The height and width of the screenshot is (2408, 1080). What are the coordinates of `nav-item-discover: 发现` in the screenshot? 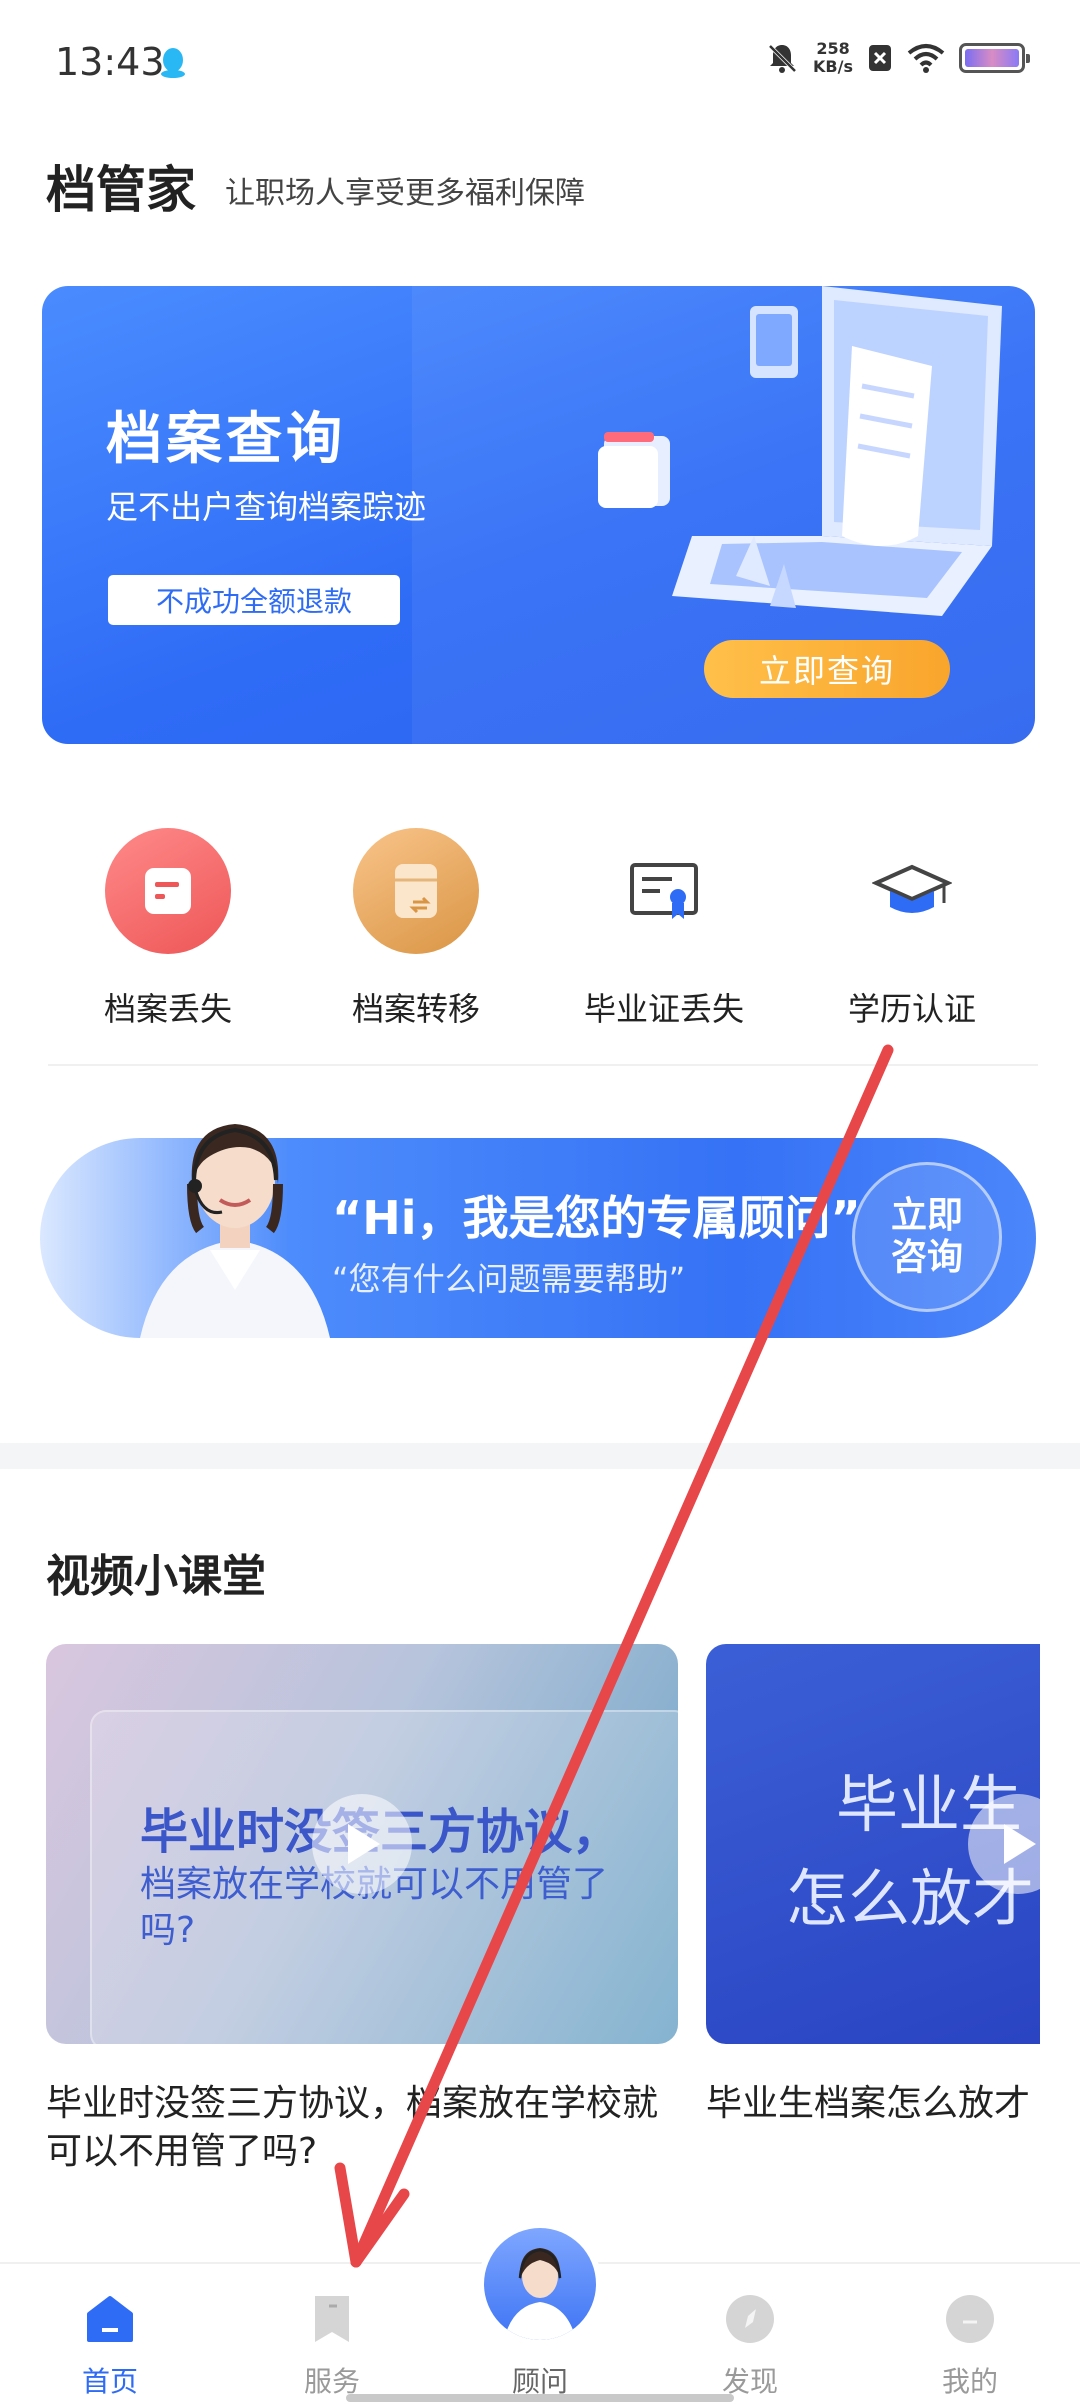 It's located at (750, 2346).